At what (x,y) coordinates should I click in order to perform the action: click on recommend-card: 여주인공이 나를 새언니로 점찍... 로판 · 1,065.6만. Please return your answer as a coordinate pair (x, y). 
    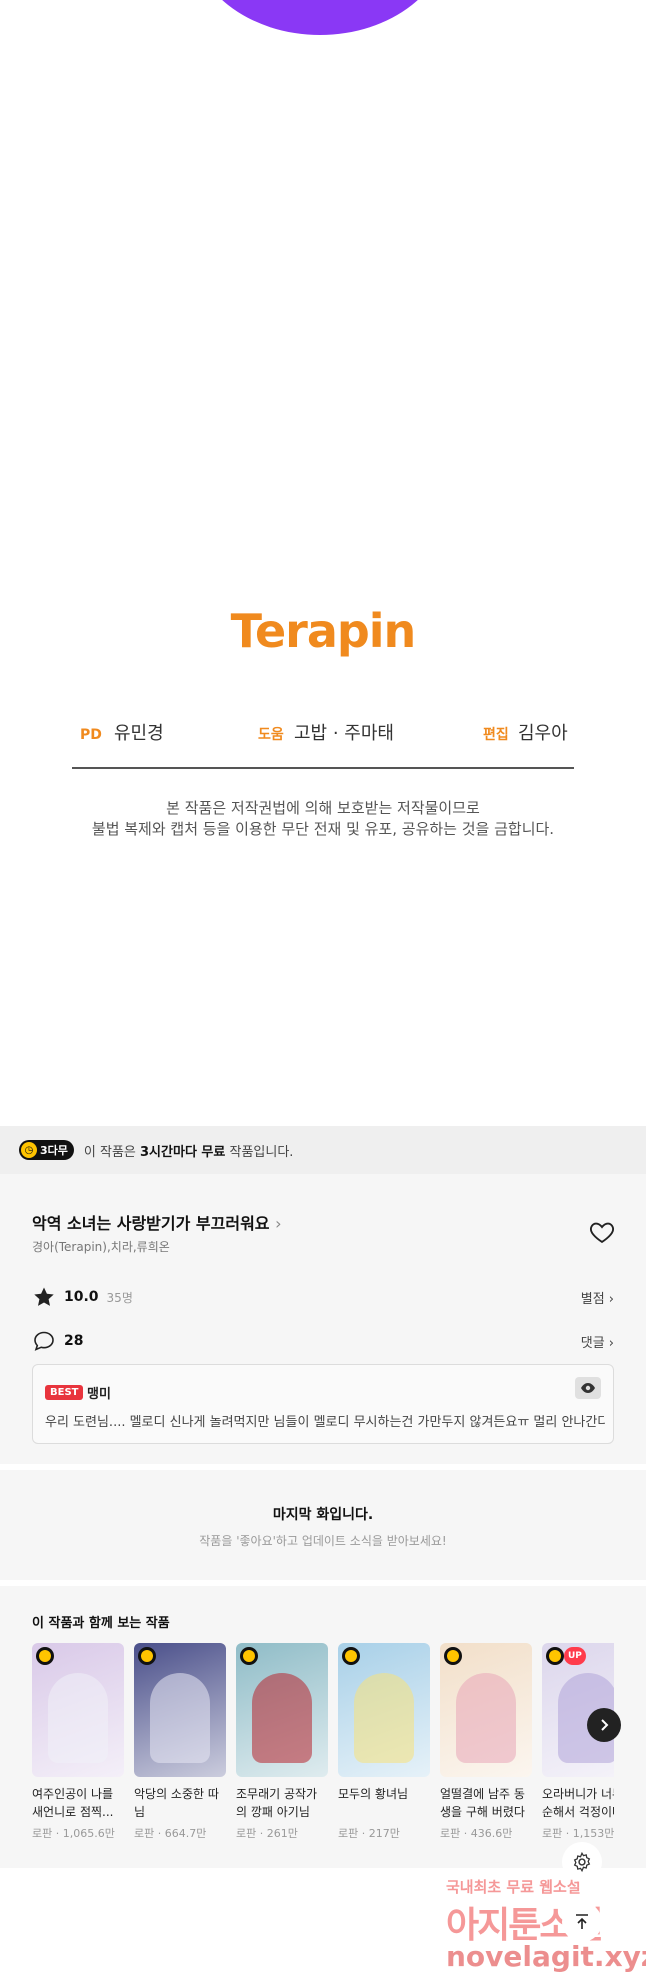
    Looking at the image, I should click on (78, 1742).